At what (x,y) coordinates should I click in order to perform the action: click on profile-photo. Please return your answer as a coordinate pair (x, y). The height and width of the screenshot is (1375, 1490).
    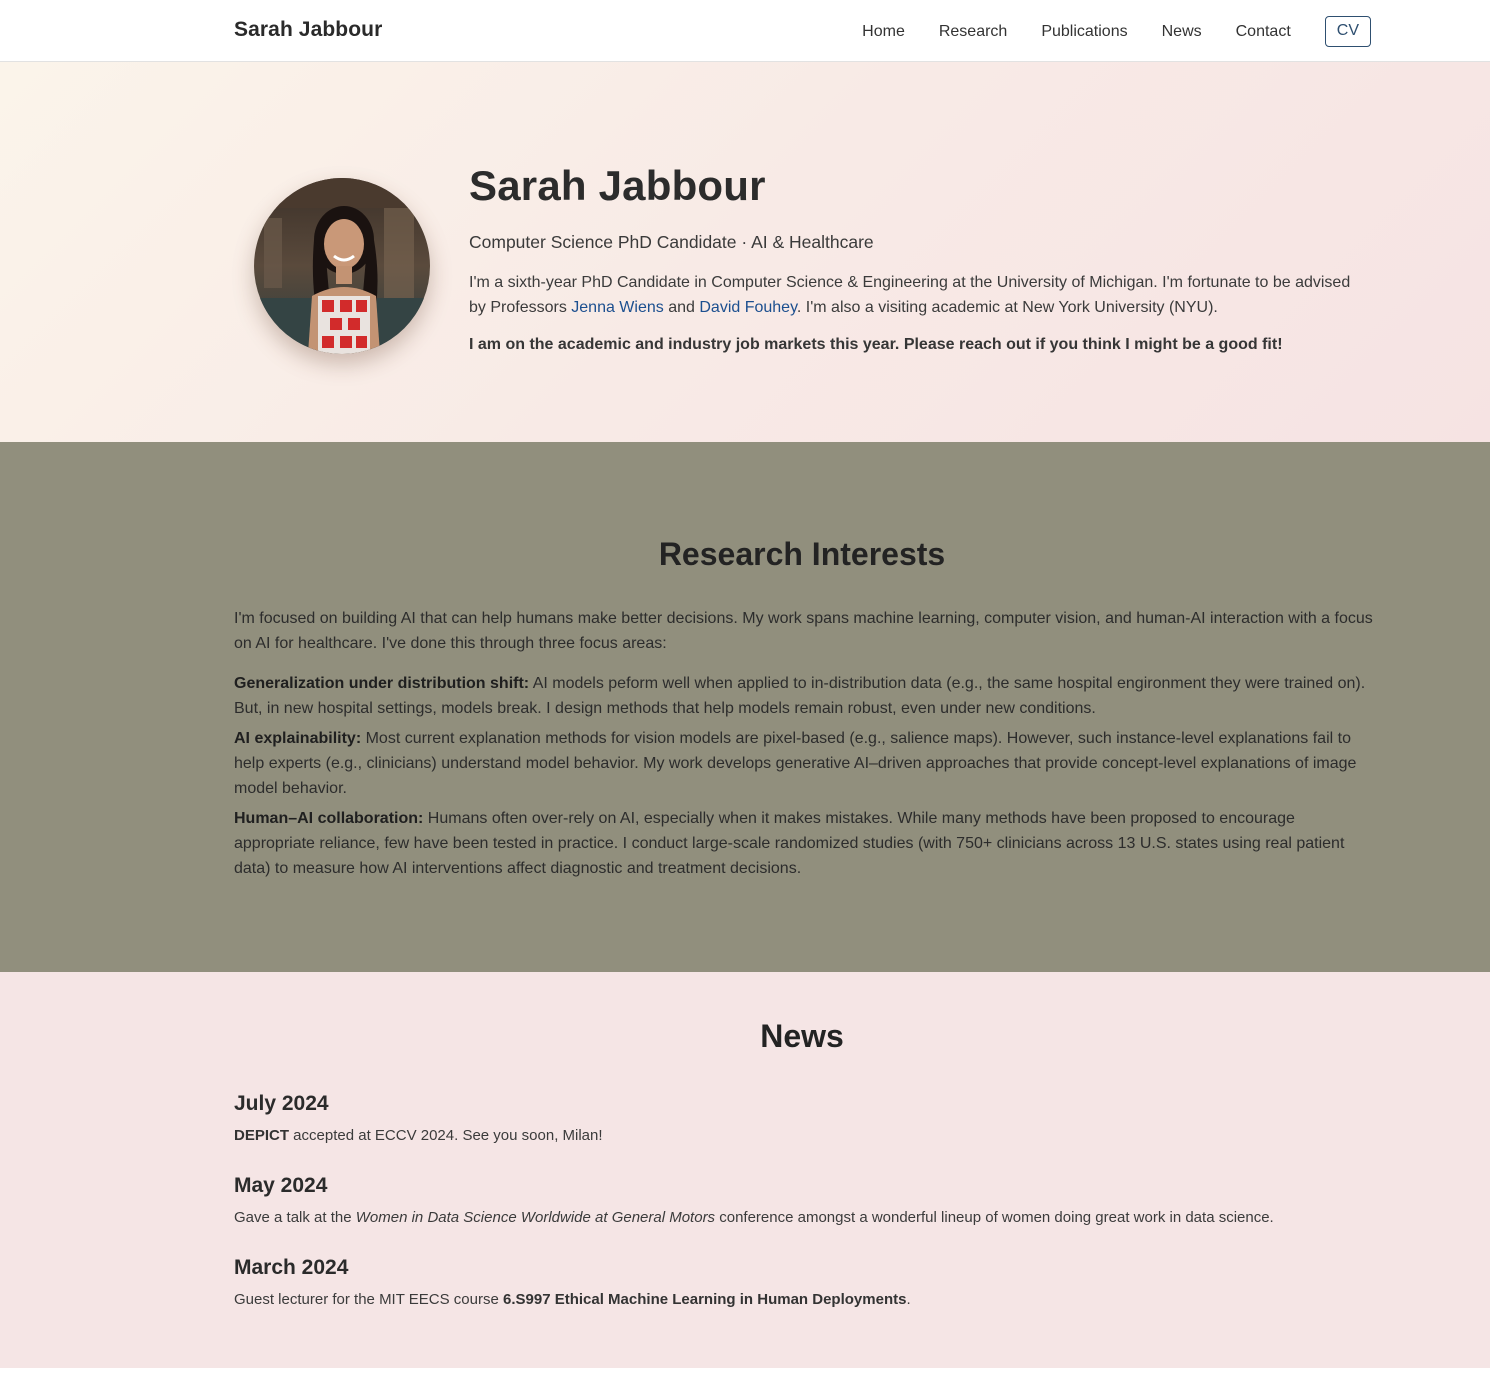
    Looking at the image, I should click on (342, 266).